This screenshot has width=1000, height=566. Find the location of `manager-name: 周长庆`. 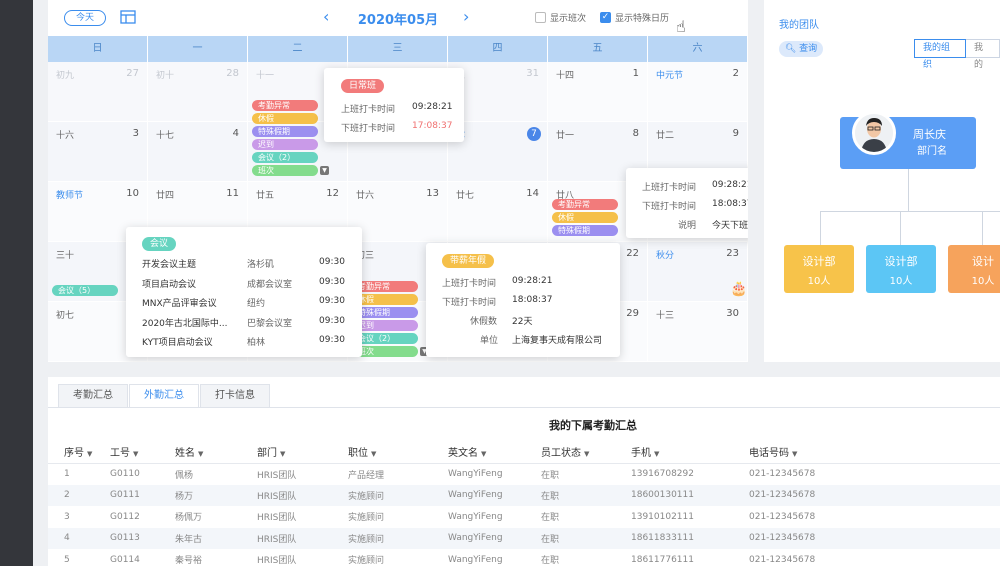

manager-name: 周长庆 is located at coordinates (929, 134).